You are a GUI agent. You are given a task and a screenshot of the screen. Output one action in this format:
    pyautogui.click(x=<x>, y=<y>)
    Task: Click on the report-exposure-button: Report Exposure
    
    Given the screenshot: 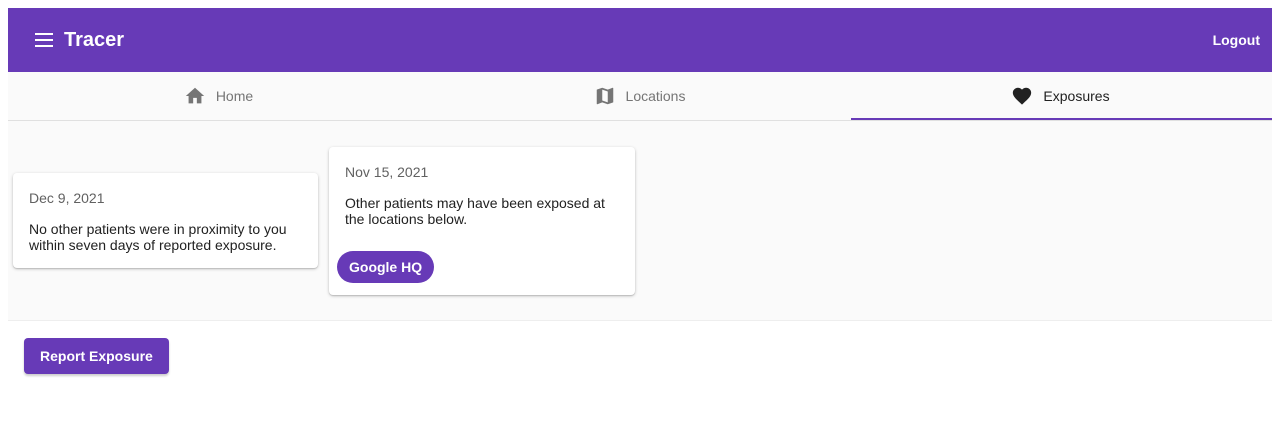 What is the action you would take?
    pyautogui.click(x=96, y=356)
    